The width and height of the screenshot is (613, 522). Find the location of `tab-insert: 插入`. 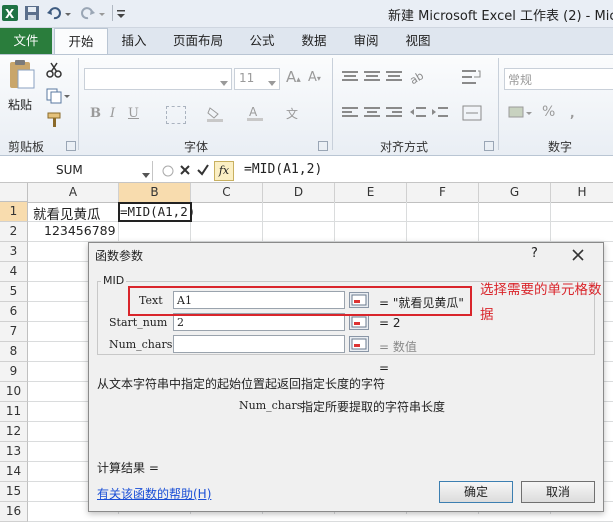

tab-insert: 插入 is located at coordinates (134, 41).